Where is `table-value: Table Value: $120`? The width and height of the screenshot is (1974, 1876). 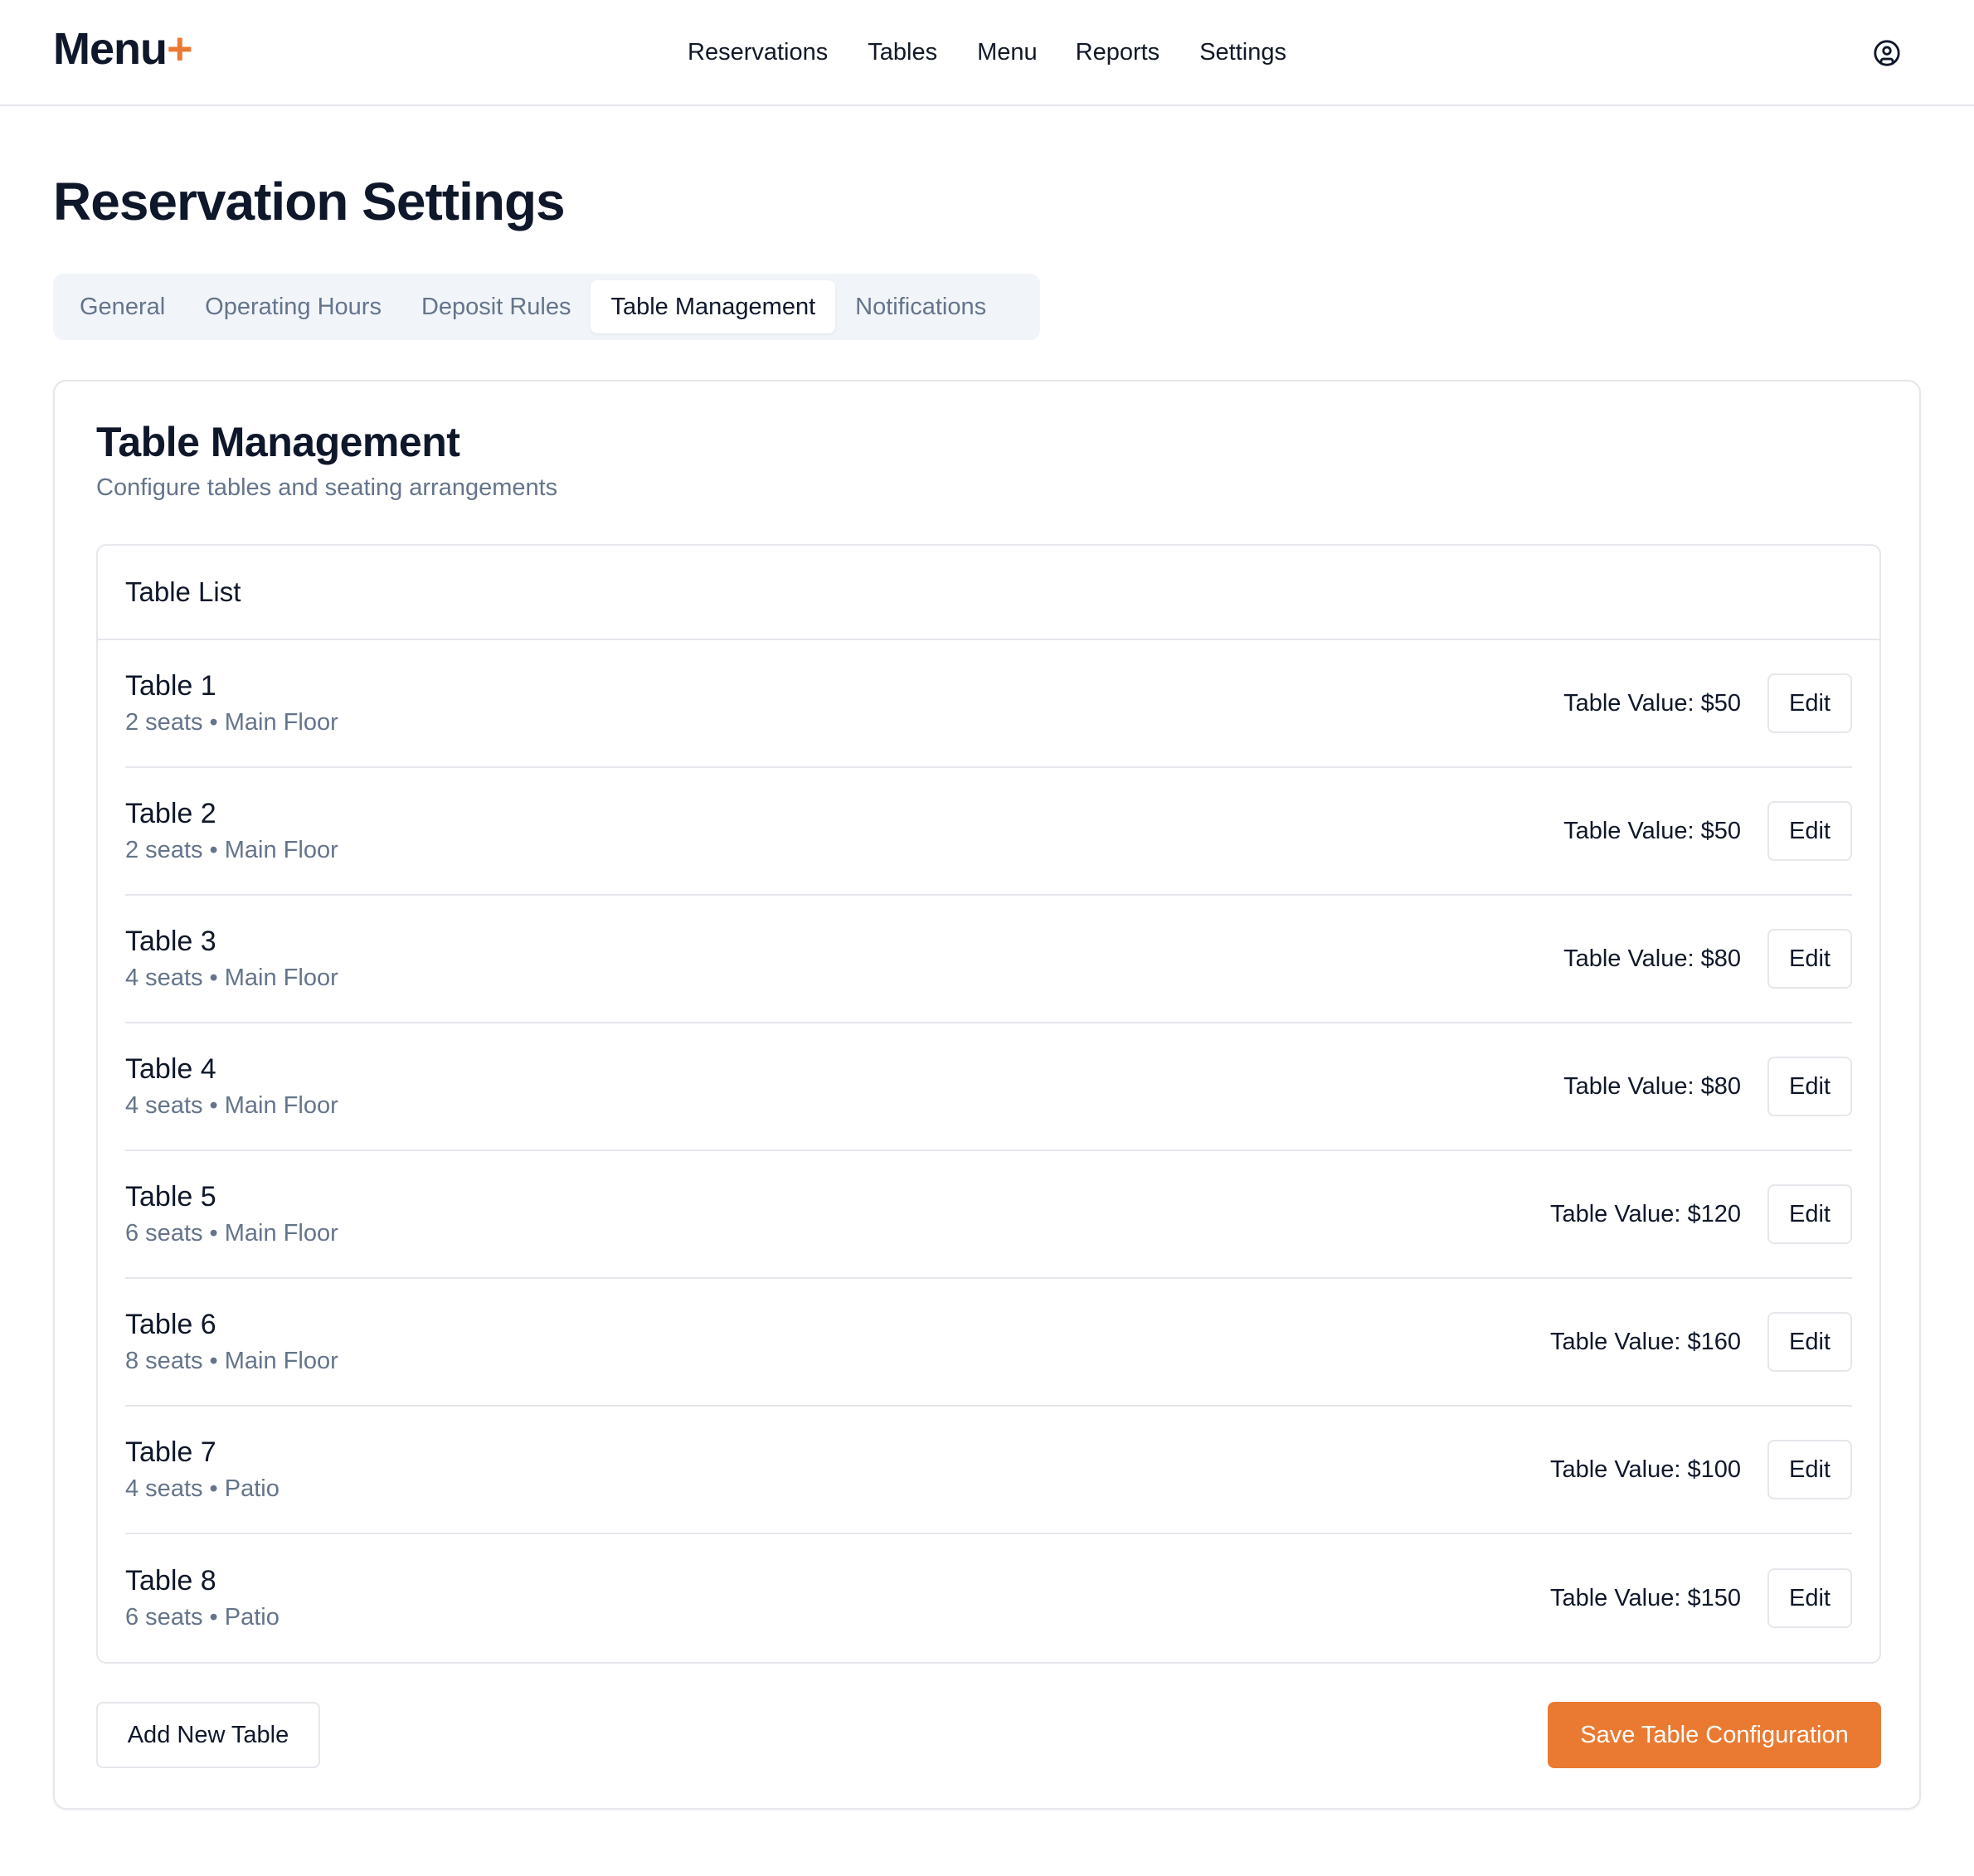
table-value: Table Value: $120 is located at coordinates (1645, 1213).